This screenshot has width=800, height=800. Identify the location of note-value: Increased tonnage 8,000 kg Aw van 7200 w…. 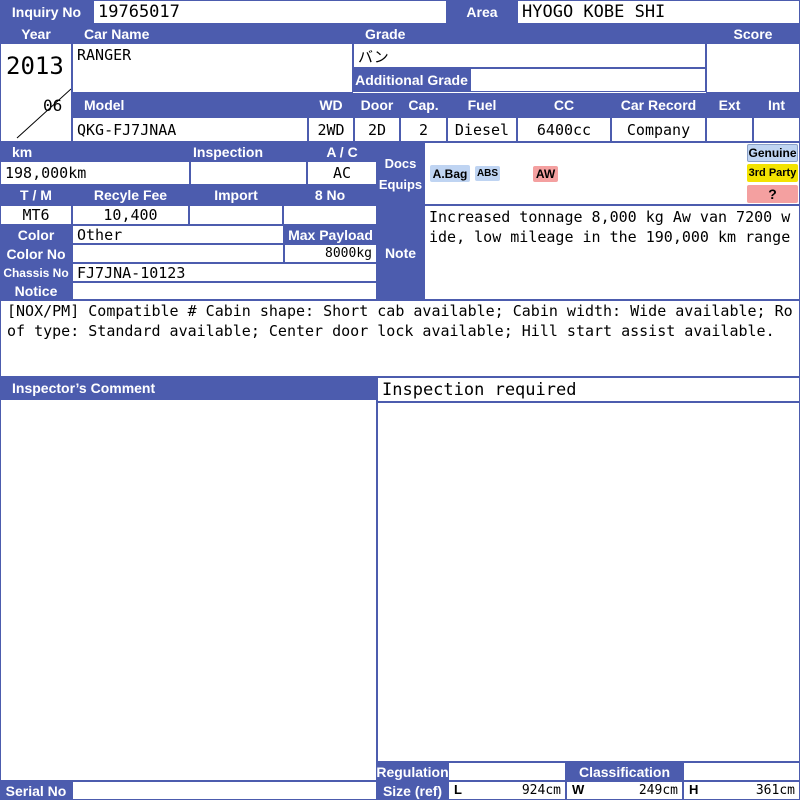
(612, 252).